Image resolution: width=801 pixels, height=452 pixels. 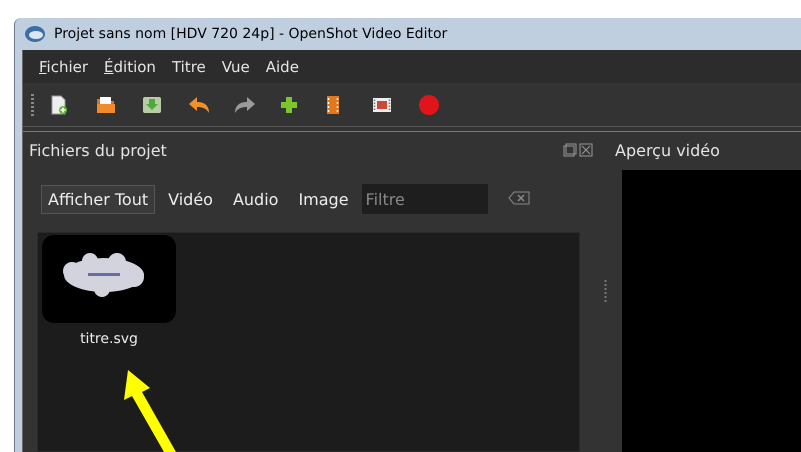 I want to click on panel-title: Aperçu vidéo, so click(x=667, y=150).